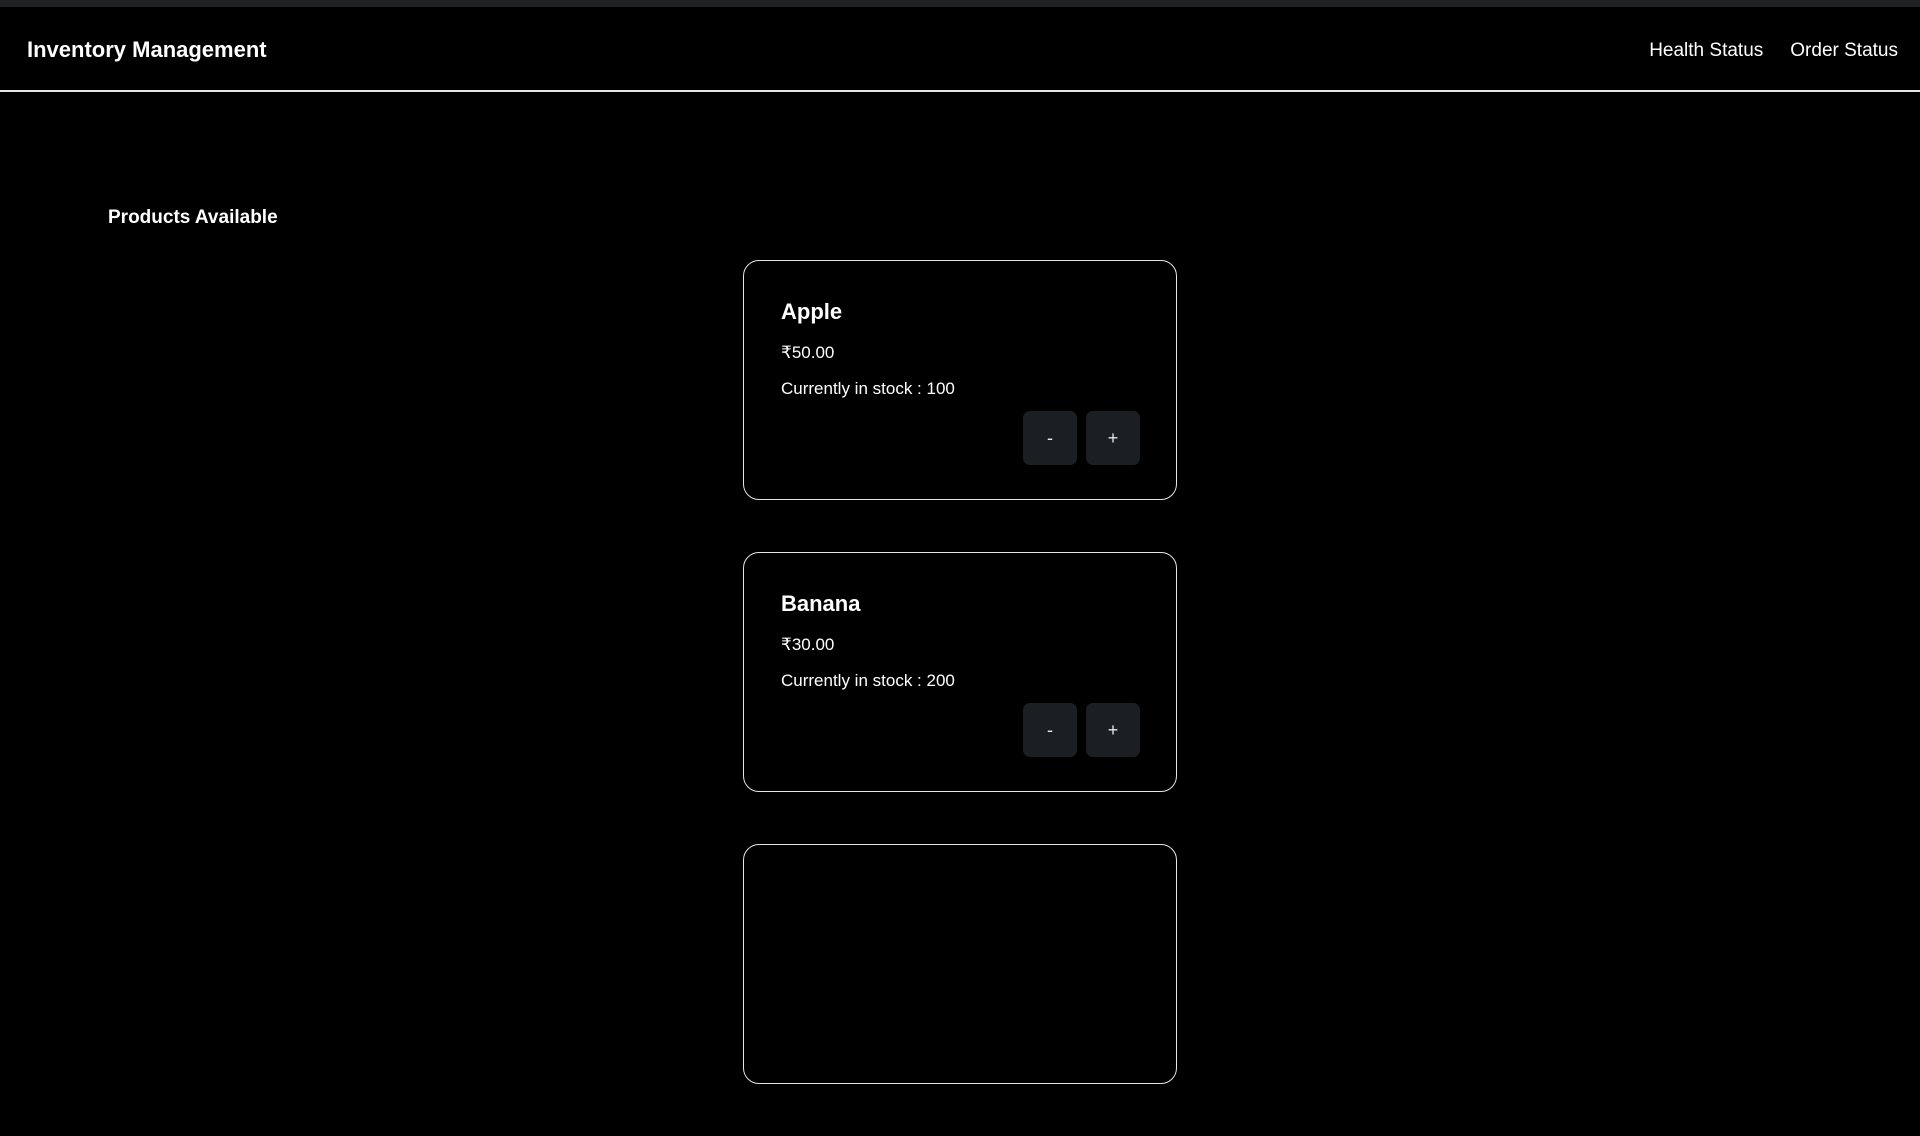 This screenshot has width=1920, height=1136. What do you see at coordinates (1844, 51) in the screenshot?
I see `nav-link-order-status: Order Status` at bounding box center [1844, 51].